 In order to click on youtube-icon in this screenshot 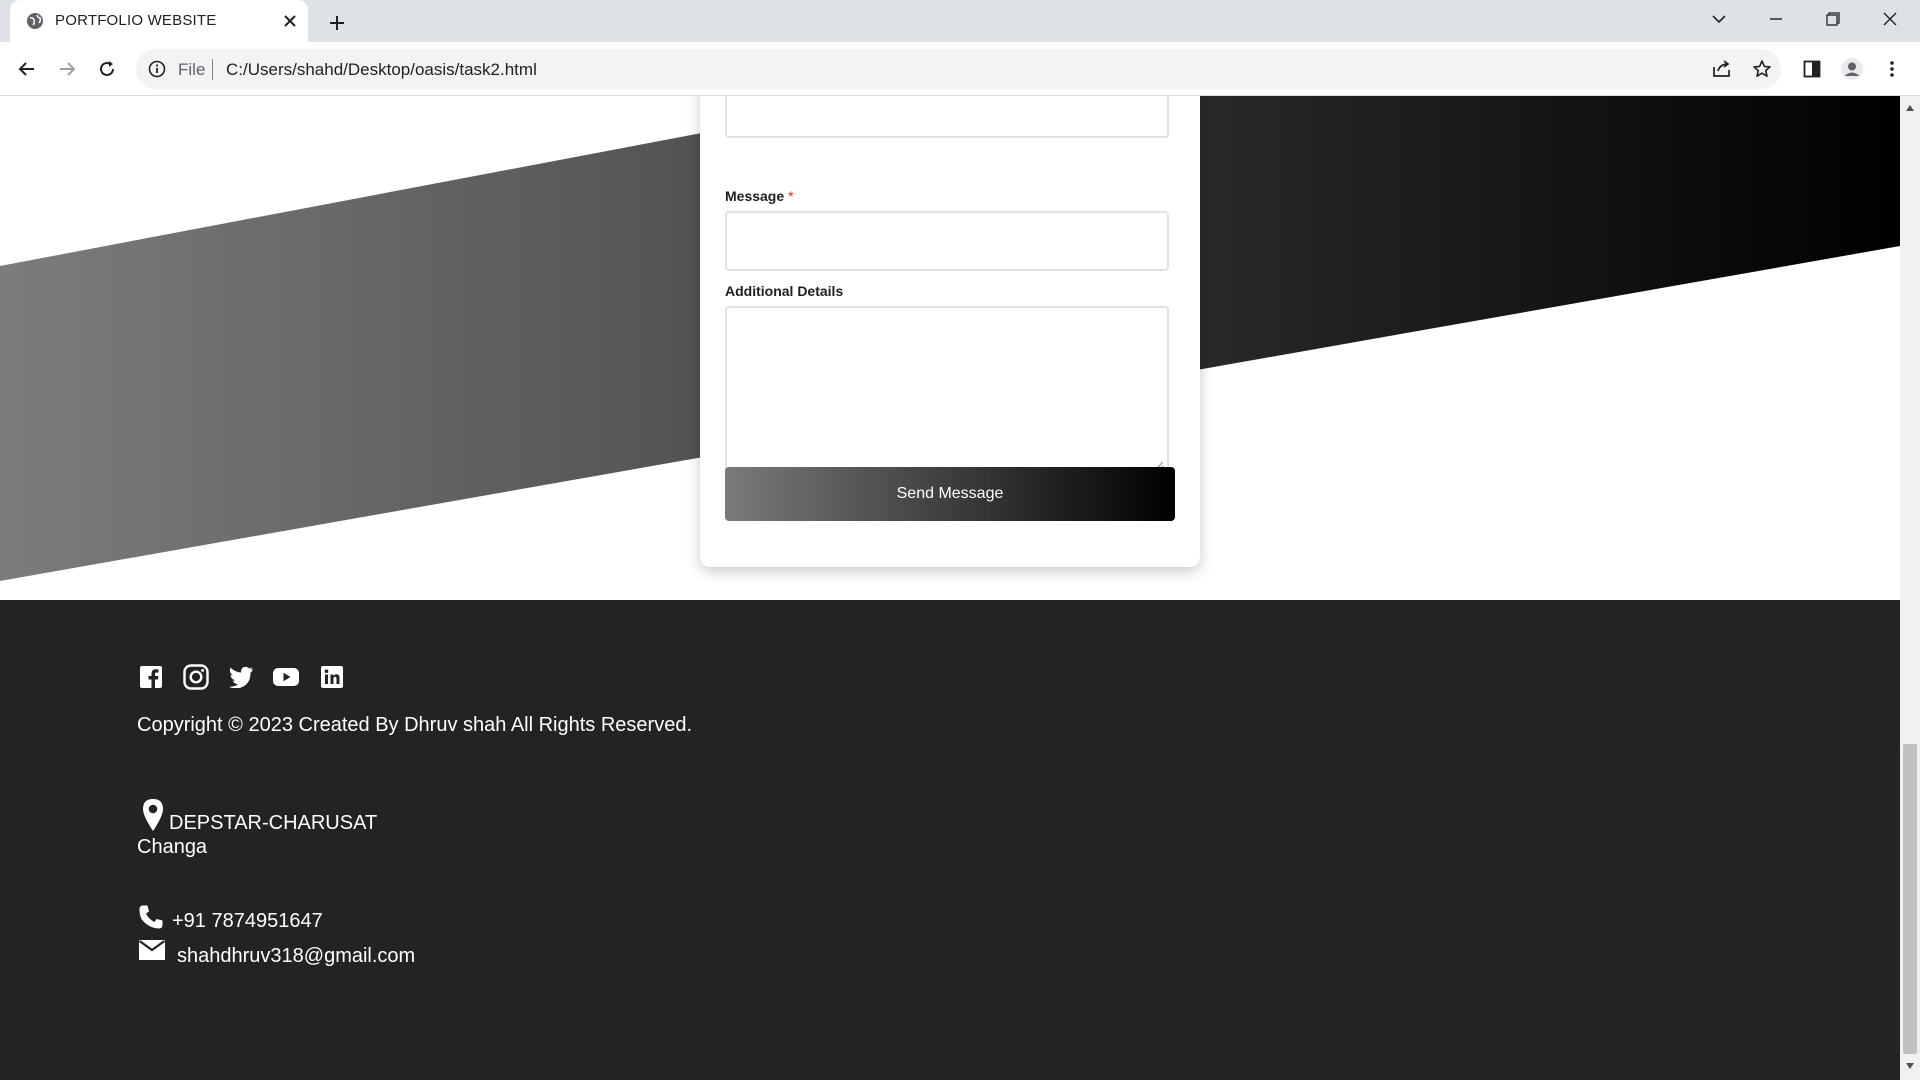, I will do `click(286, 677)`.